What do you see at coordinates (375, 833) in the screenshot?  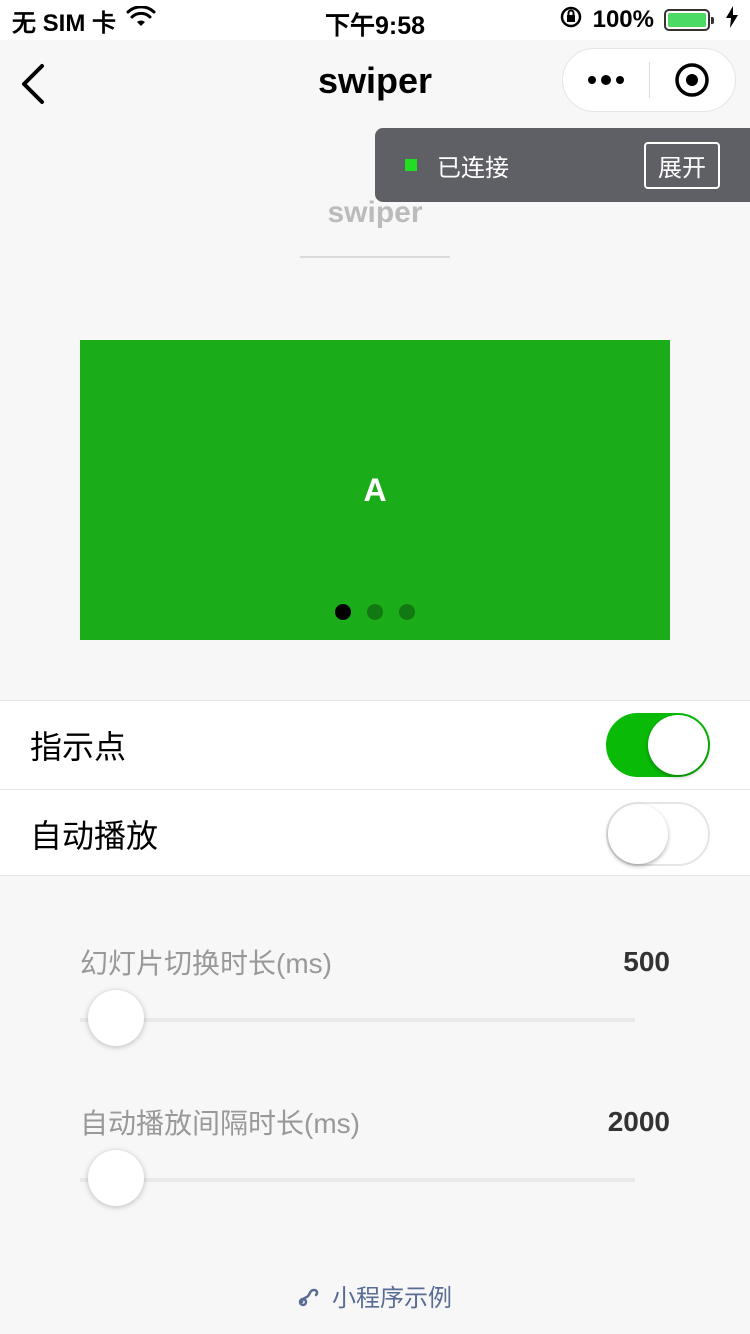 I see `setting-row-autoplay: 自动播放` at bounding box center [375, 833].